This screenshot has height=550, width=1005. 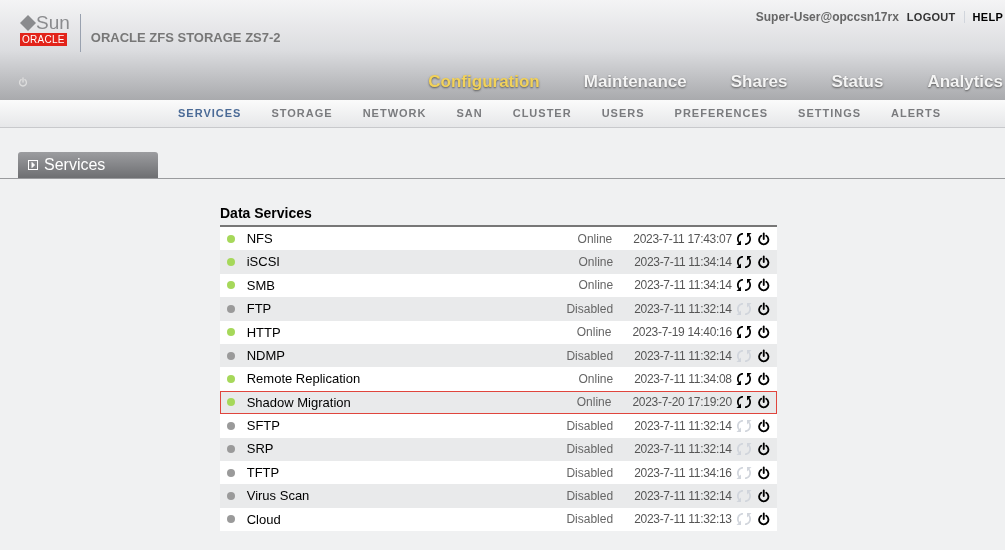 What do you see at coordinates (259, 309) in the screenshot?
I see `service-name: FTP` at bounding box center [259, 309].